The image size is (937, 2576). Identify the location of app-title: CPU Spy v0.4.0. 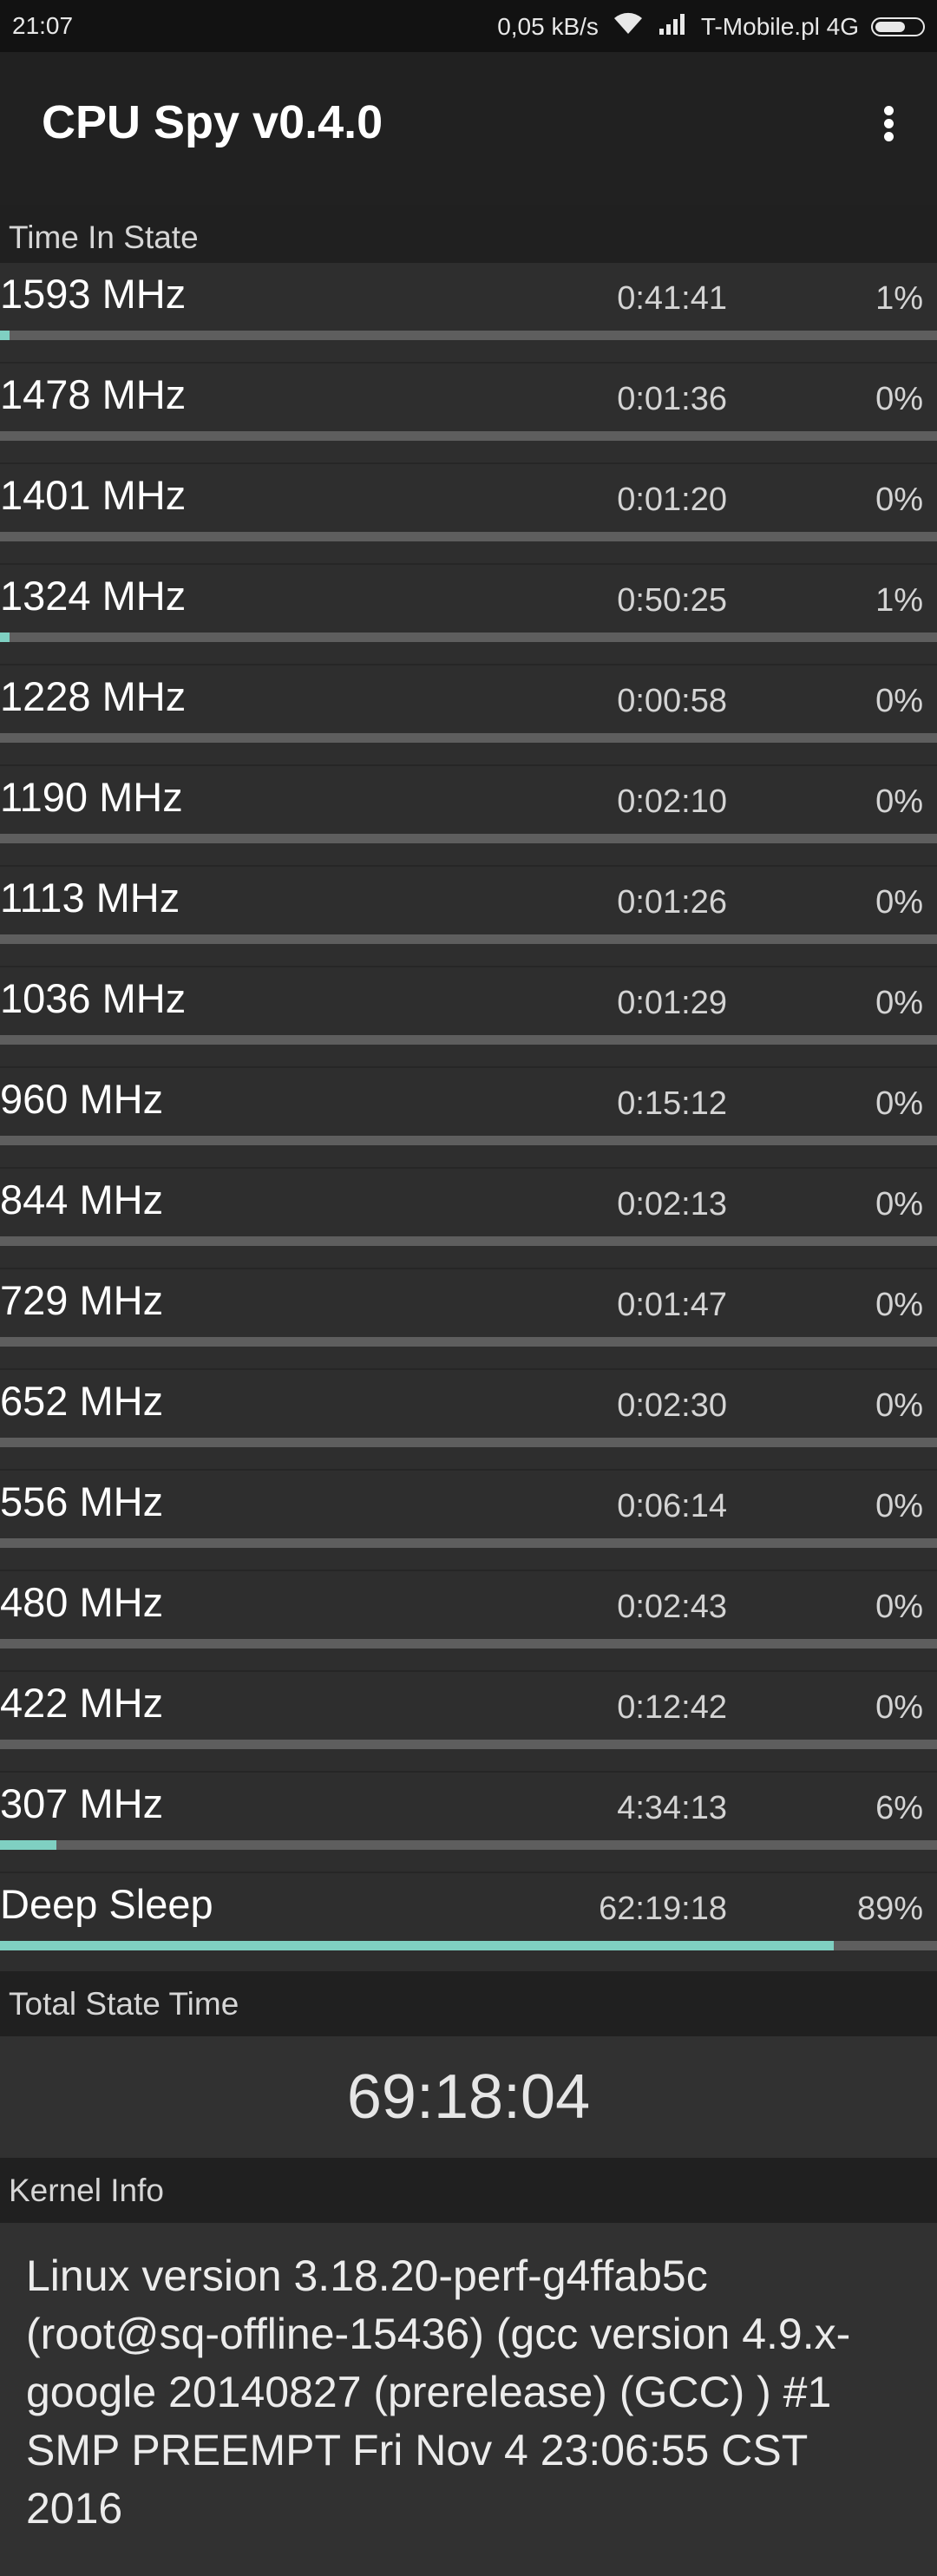
(212, 122).